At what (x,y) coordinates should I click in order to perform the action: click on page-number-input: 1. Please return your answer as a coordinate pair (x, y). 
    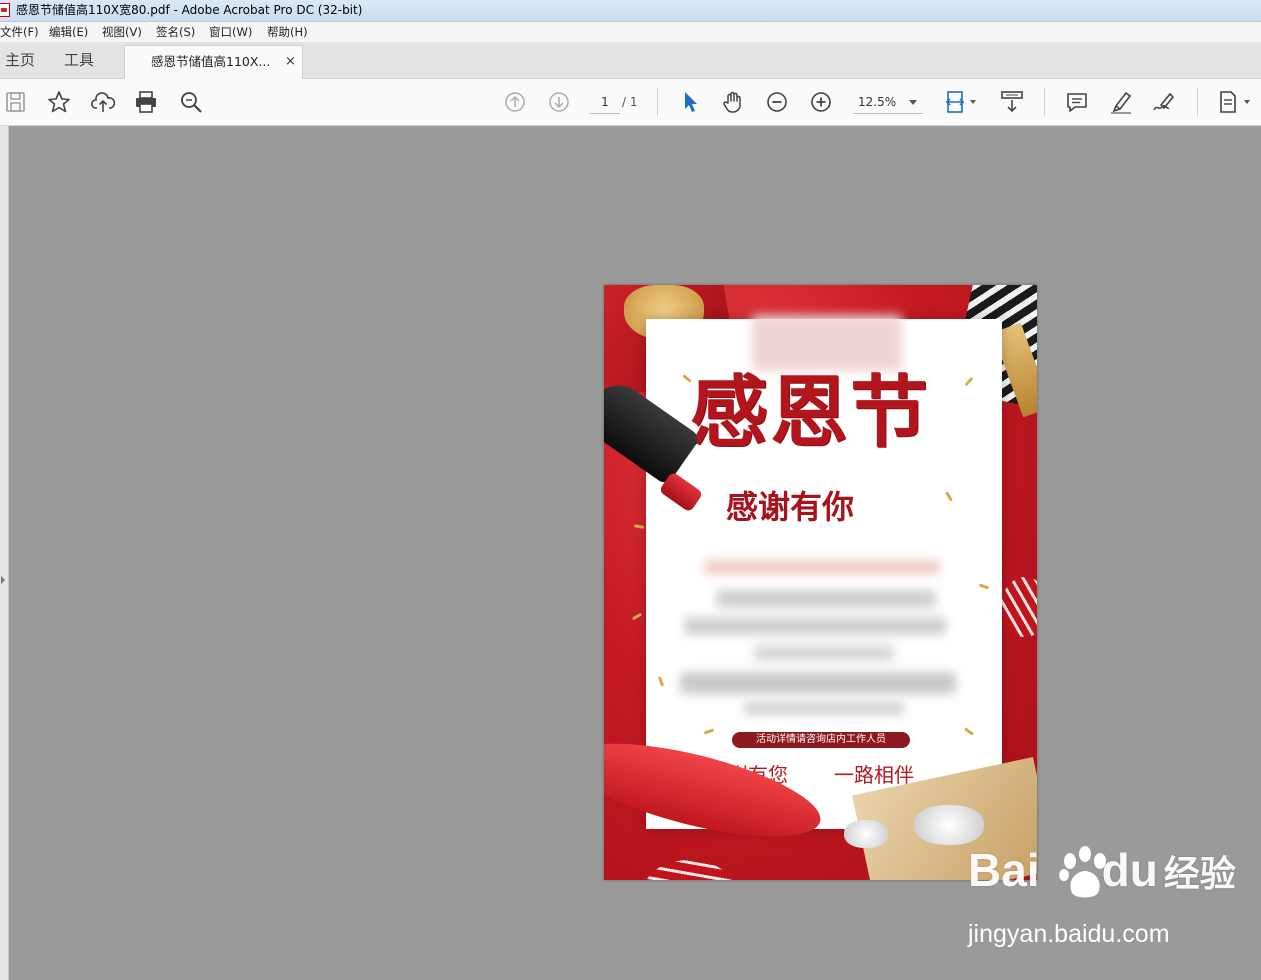
    Looking at the image, I should click on (605, 102).